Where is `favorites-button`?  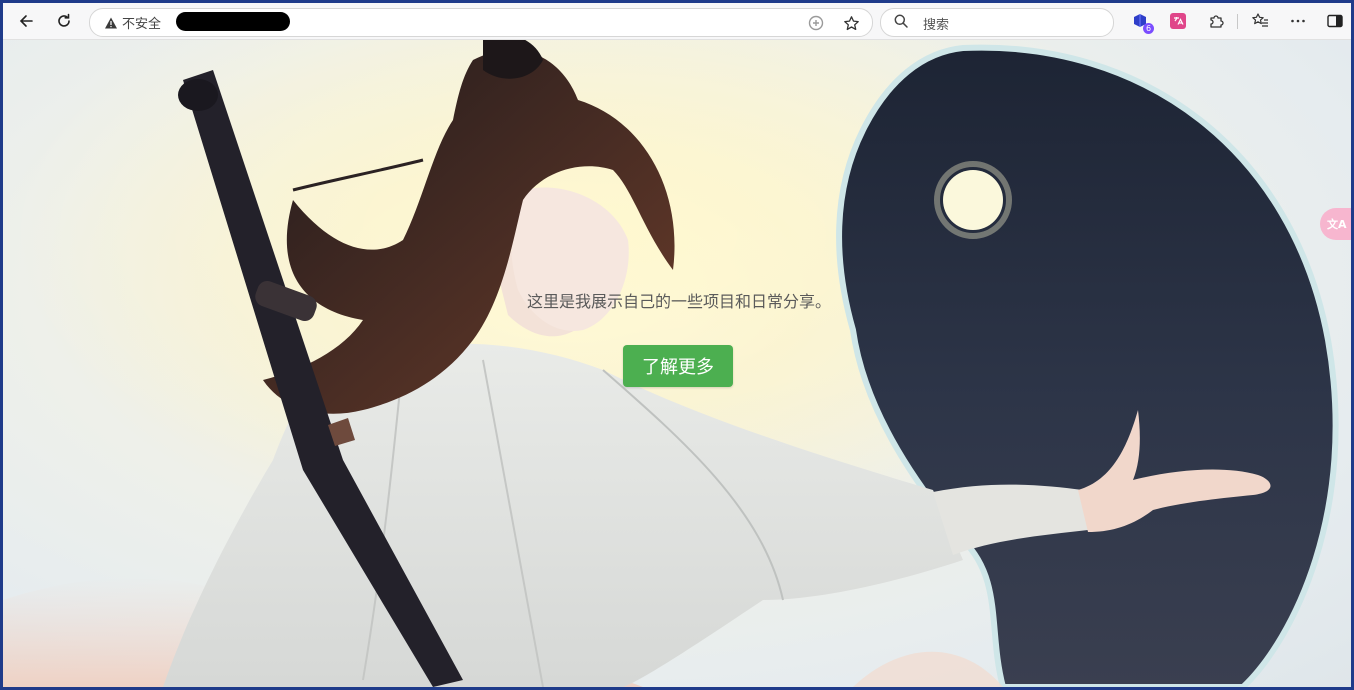
favorites-button is located at coordinates (1260, 21).